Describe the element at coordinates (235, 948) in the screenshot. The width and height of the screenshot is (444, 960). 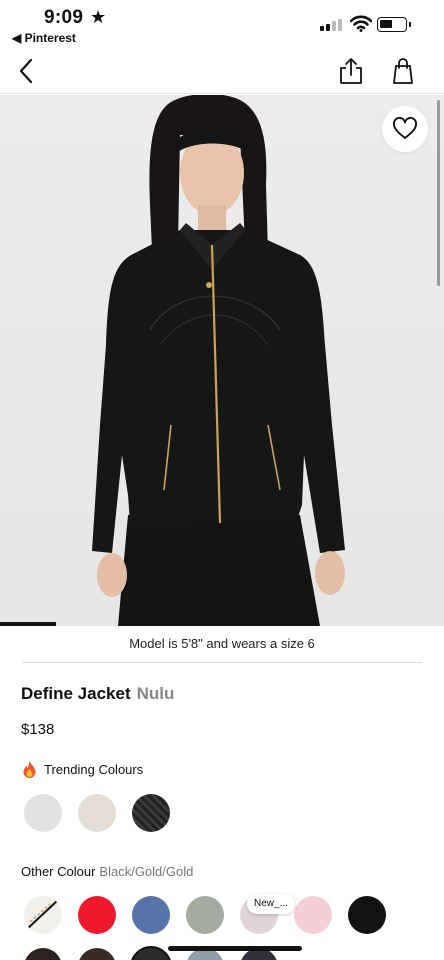
I see `home-indicator` at that location.